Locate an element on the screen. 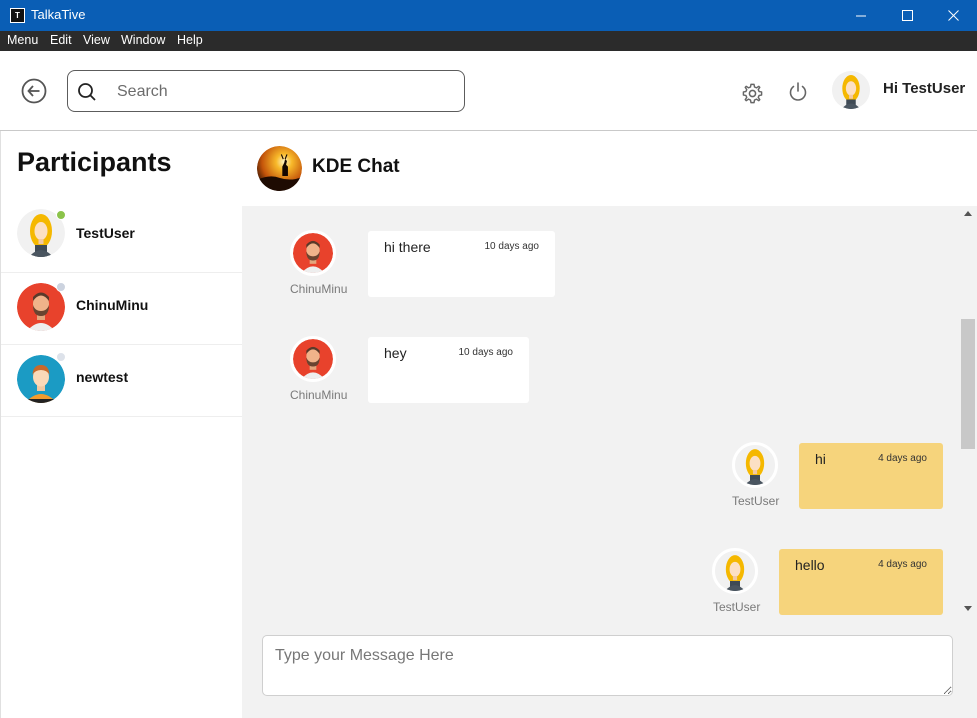 This screenshot has width=977, height=718. user-greeting: Hi TestUser is located at coordinates (924, 88).